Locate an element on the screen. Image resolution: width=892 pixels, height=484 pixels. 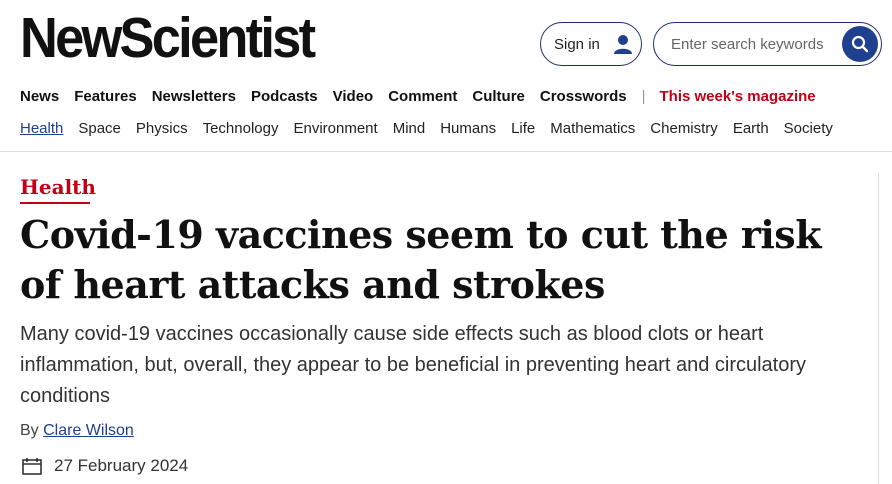
nav-comment: Comment is located at coordinates (422, 96).